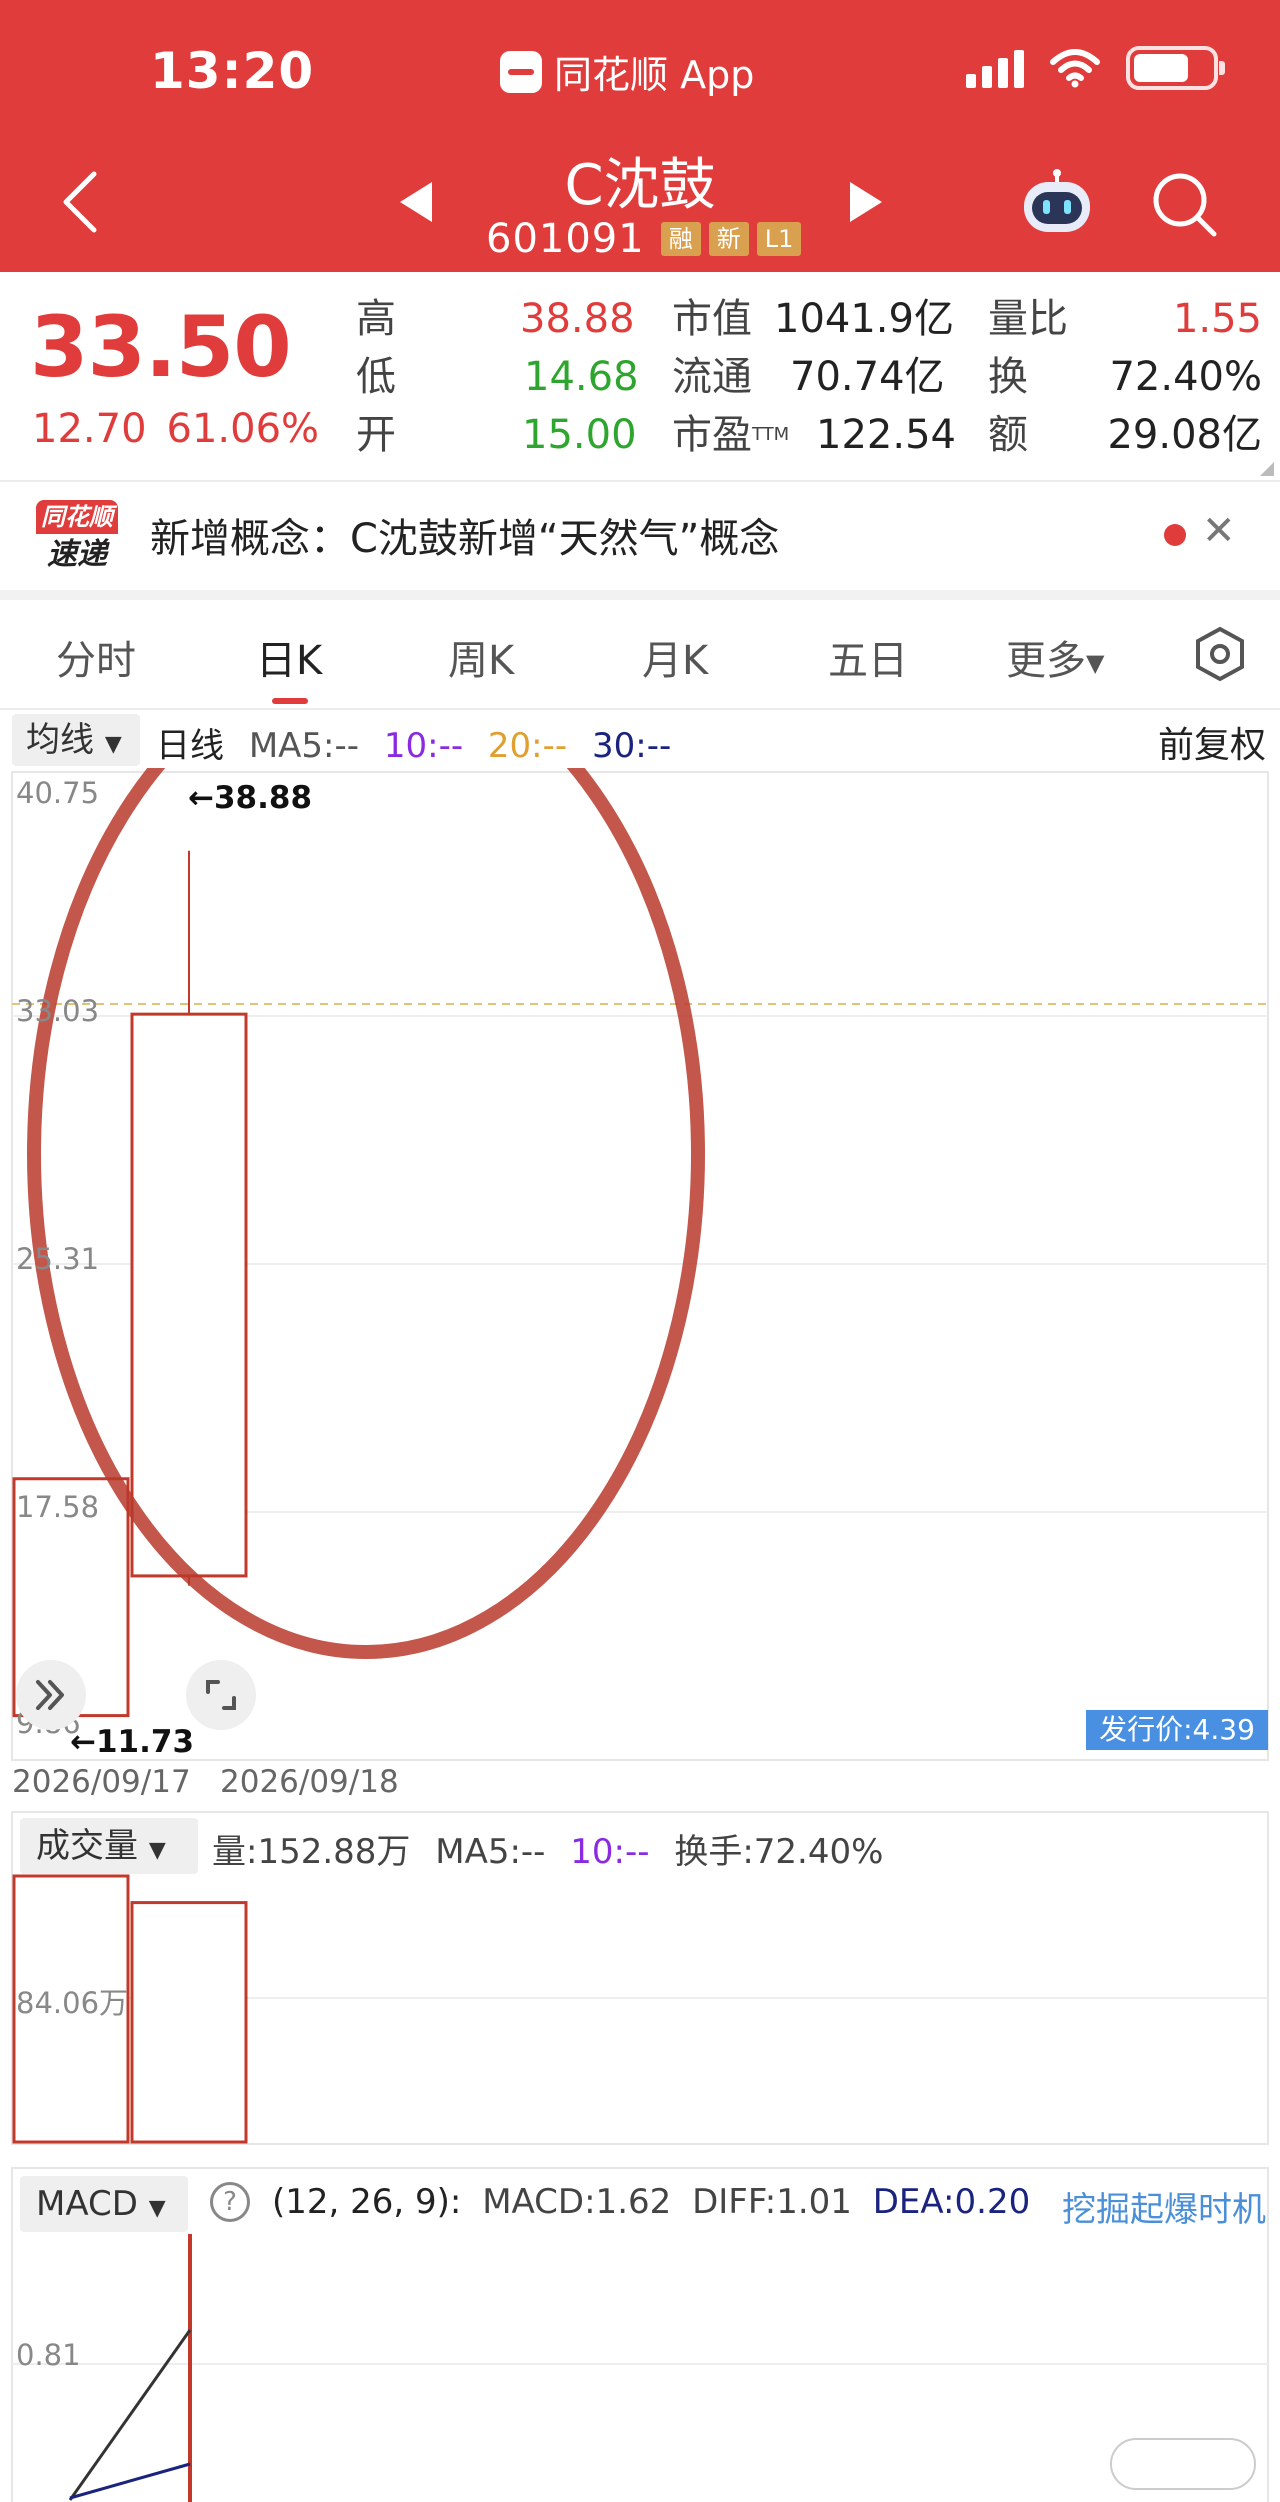  What do you see at coordinates (58, 1507) in the screenshot?
I see `price-axis-label: 17.58` at bounding box center [58, 1507].